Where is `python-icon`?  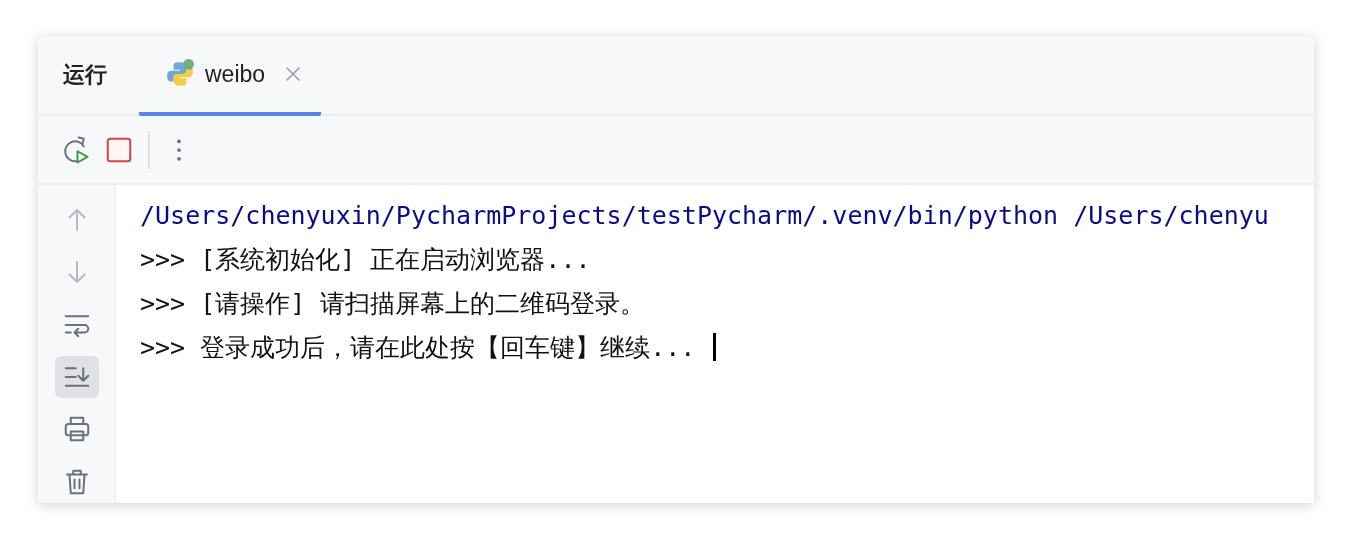
python-icon is located at coordinates (180, 74).